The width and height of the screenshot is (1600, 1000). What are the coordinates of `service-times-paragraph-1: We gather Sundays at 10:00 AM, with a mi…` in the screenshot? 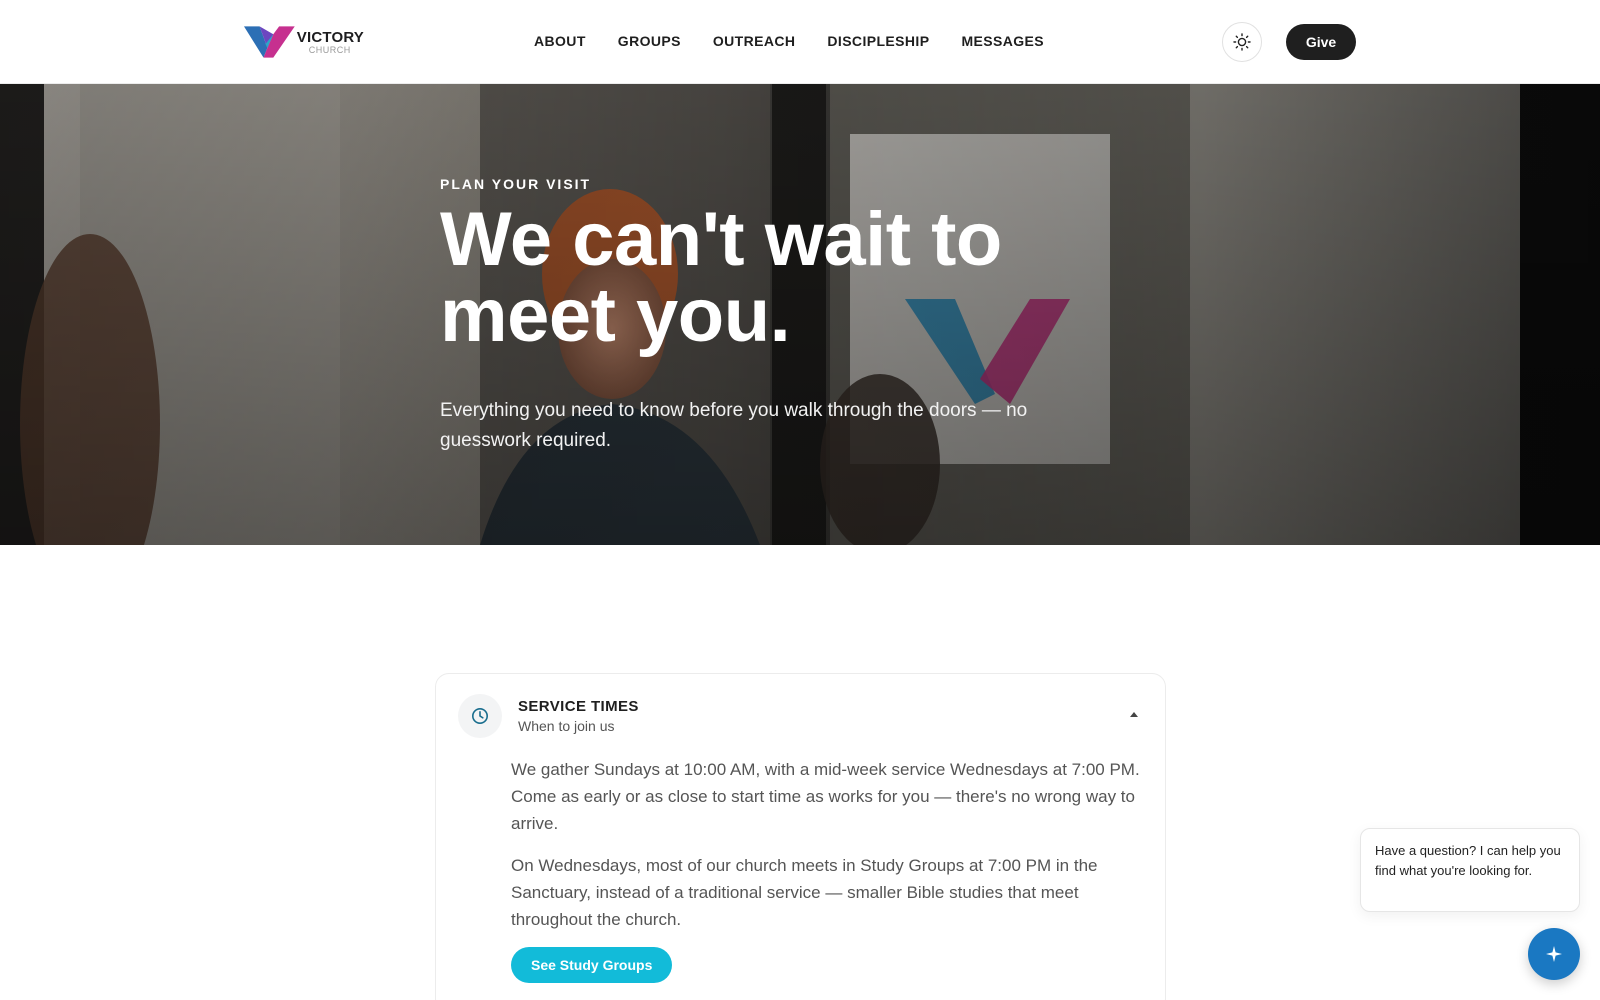 It's located at (825, 796).